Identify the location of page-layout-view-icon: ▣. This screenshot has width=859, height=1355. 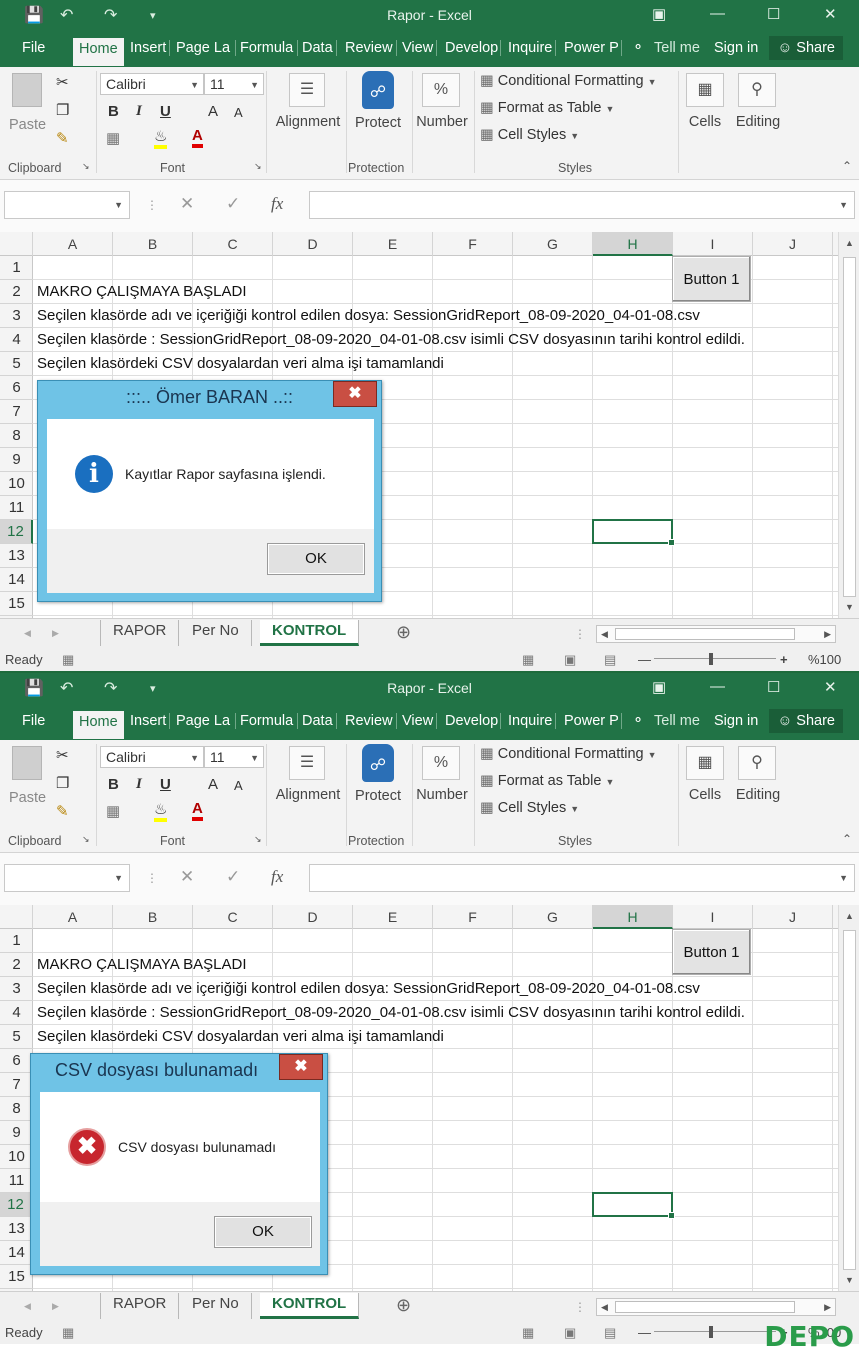
(570, 660).